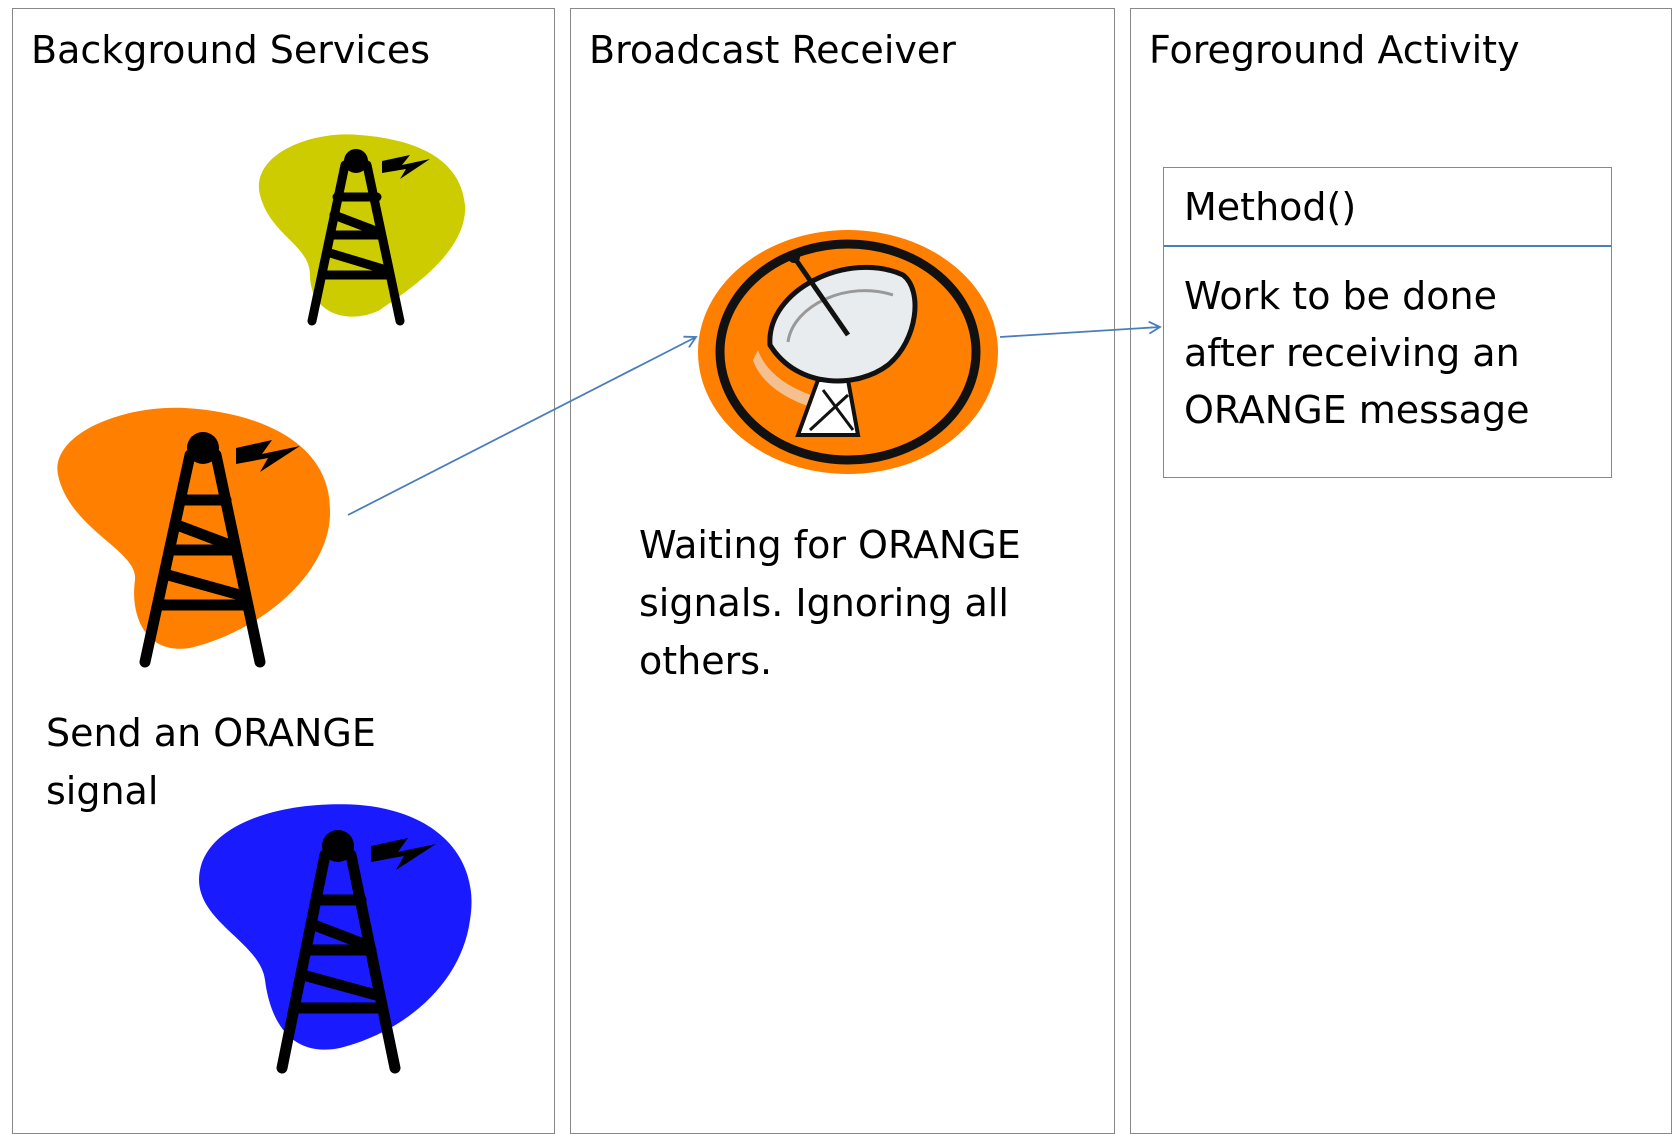  What do you see at coordinates (754, 418) in the screenshot?
I see `arrow-overlay` at bounding box center [754, 418].